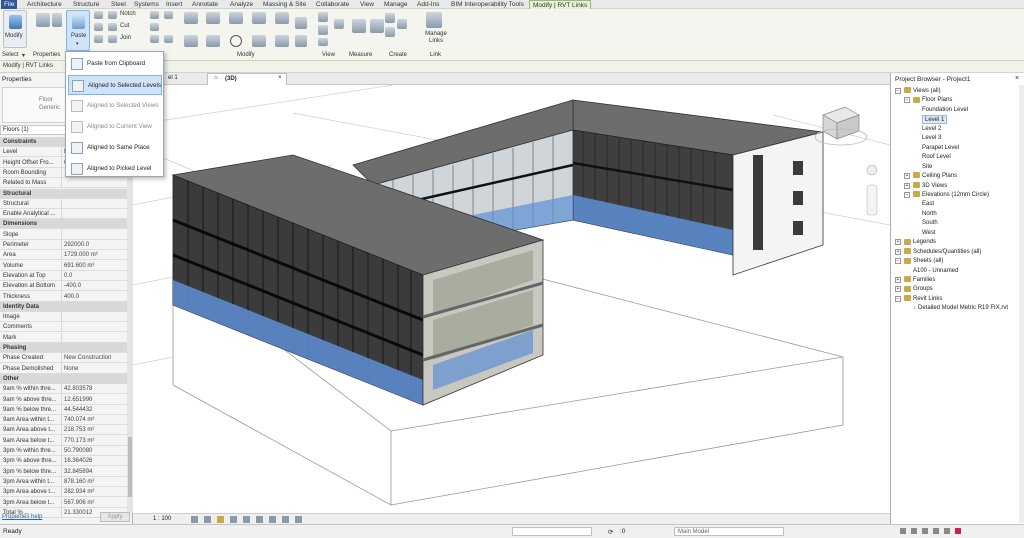 The width and height of the screenshot is (1024, 538). I want to click on reveal-hidden-icon, so click(298, 519).